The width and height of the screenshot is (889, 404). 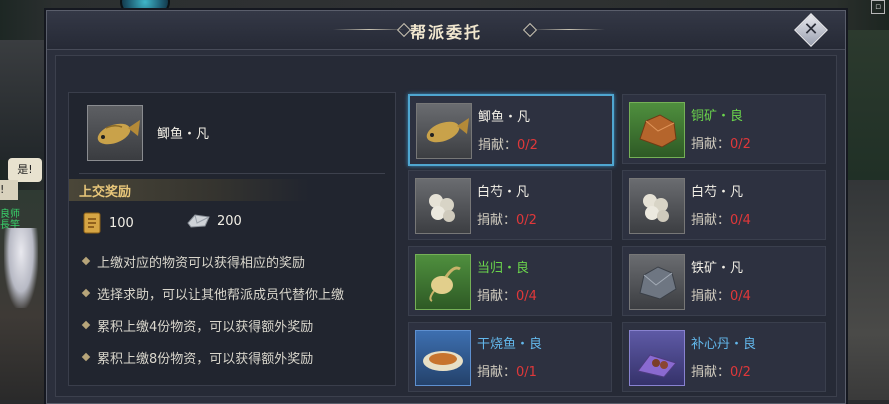 I want to click on material-card-white-peony-2: 白芍・凡 捐献：0/4, so click(x=724, y=205).